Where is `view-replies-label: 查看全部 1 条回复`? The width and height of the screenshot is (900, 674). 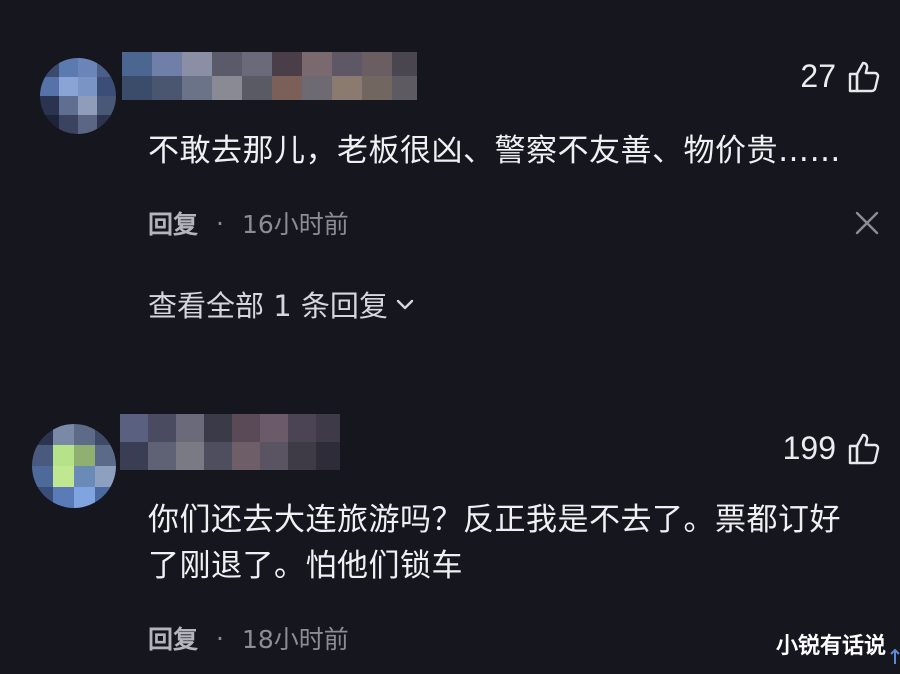
view-replies-label: 查看全部 1 条回复 is located at coordinates (268, 306).